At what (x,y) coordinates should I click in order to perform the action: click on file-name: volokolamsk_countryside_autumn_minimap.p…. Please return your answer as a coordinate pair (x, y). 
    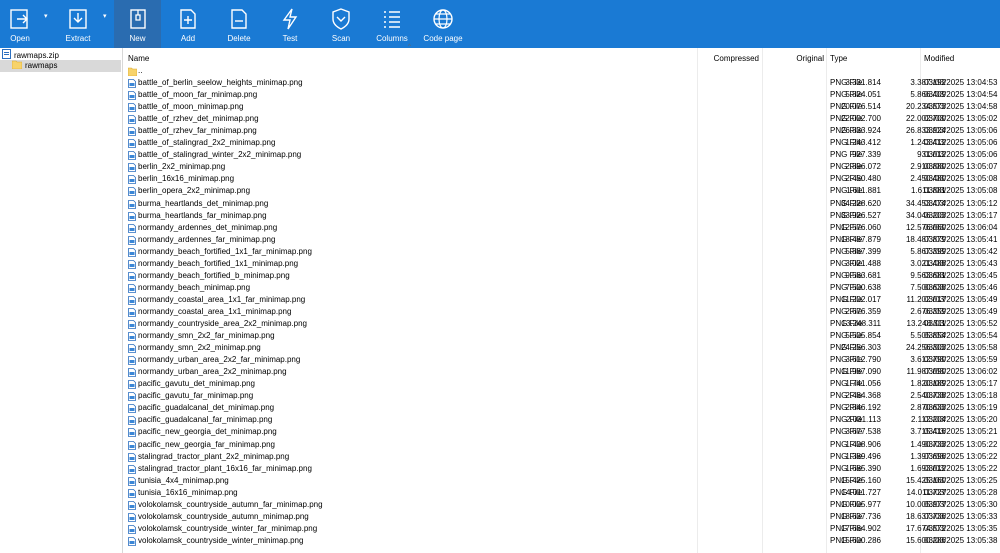
    Looking at the image, I should click on (223, 516).